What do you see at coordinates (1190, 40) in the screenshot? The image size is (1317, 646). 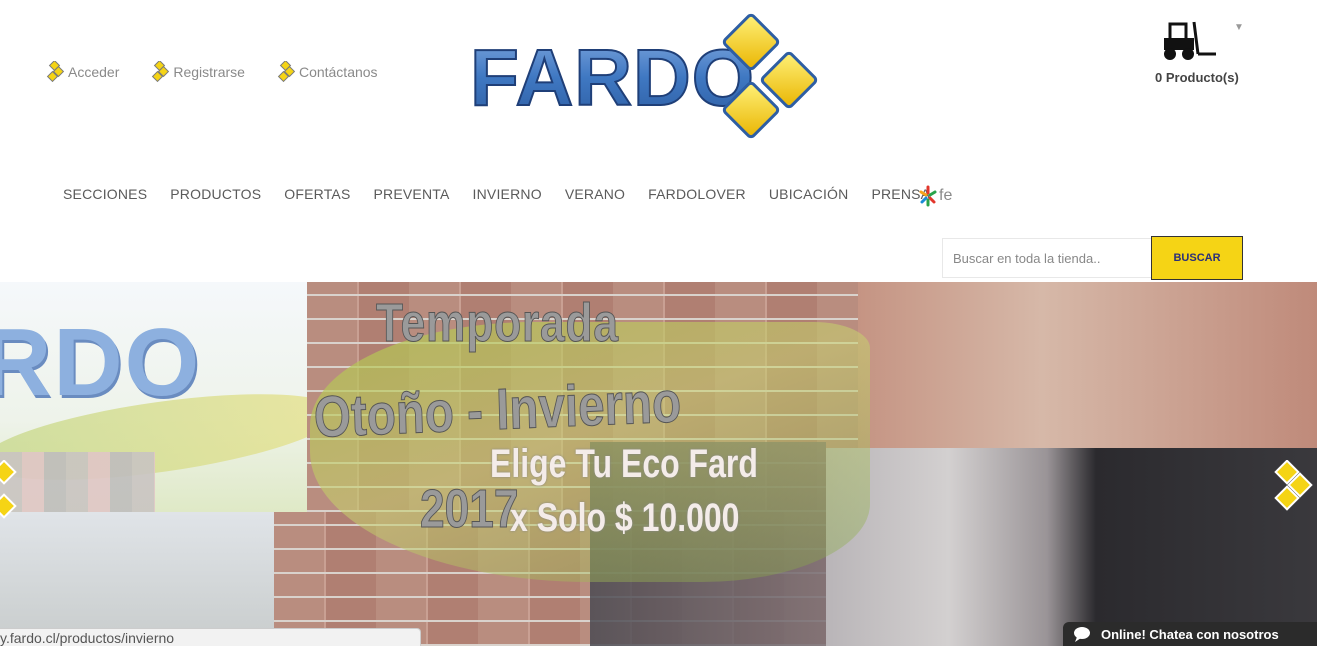 I see `forklift-icon` at bounding box center [1190, 40].